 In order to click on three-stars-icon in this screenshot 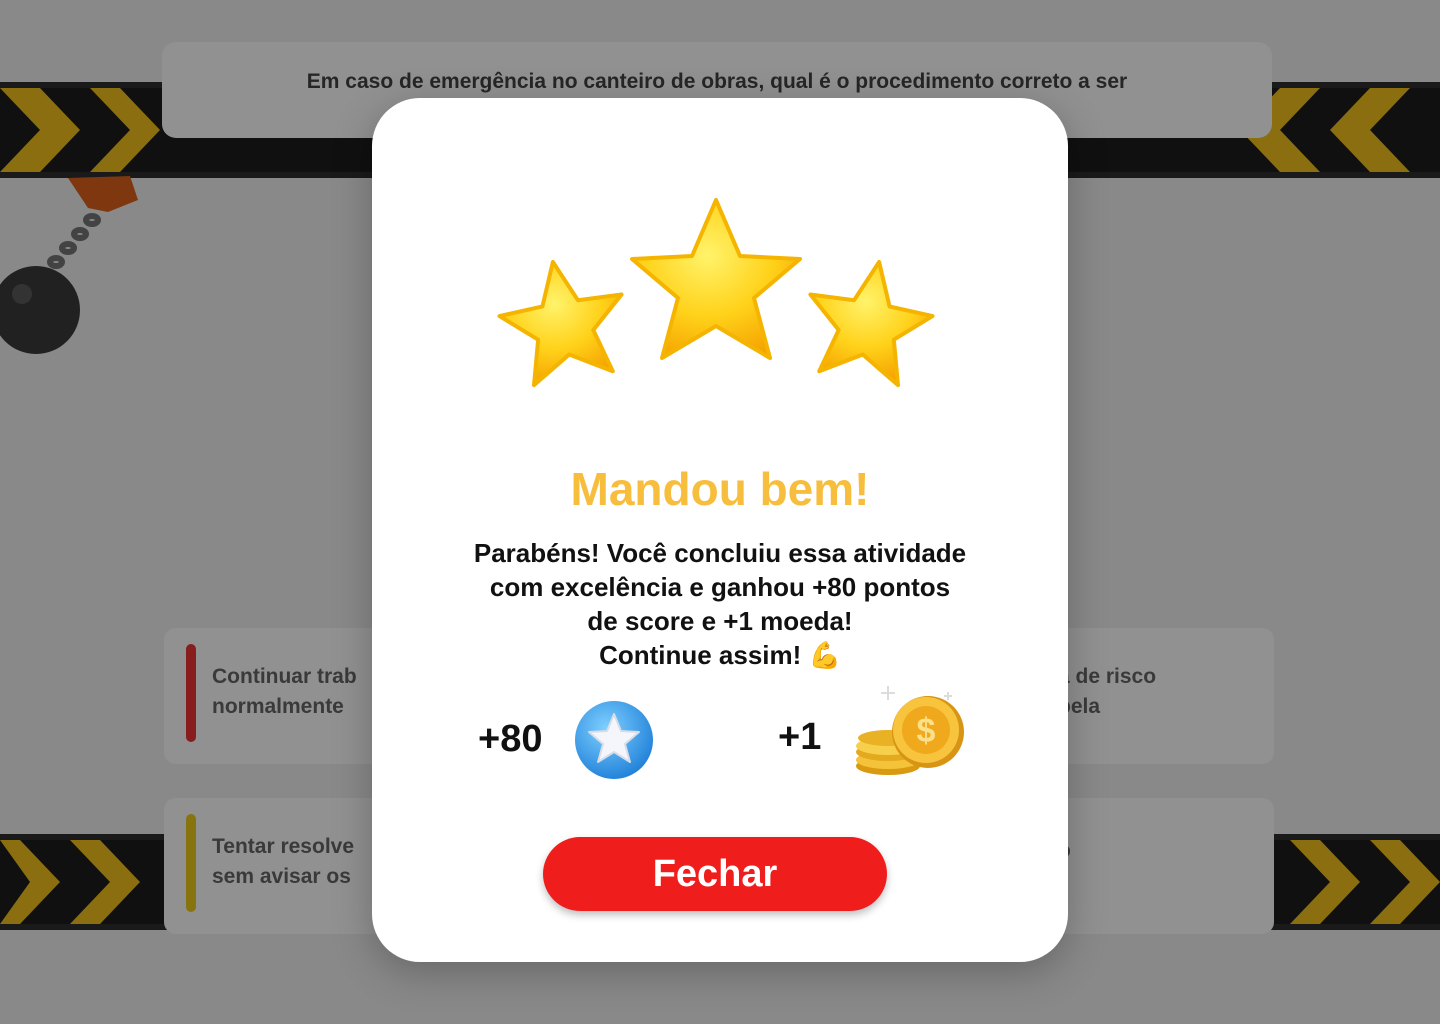, I will do `click(716, 293)`.